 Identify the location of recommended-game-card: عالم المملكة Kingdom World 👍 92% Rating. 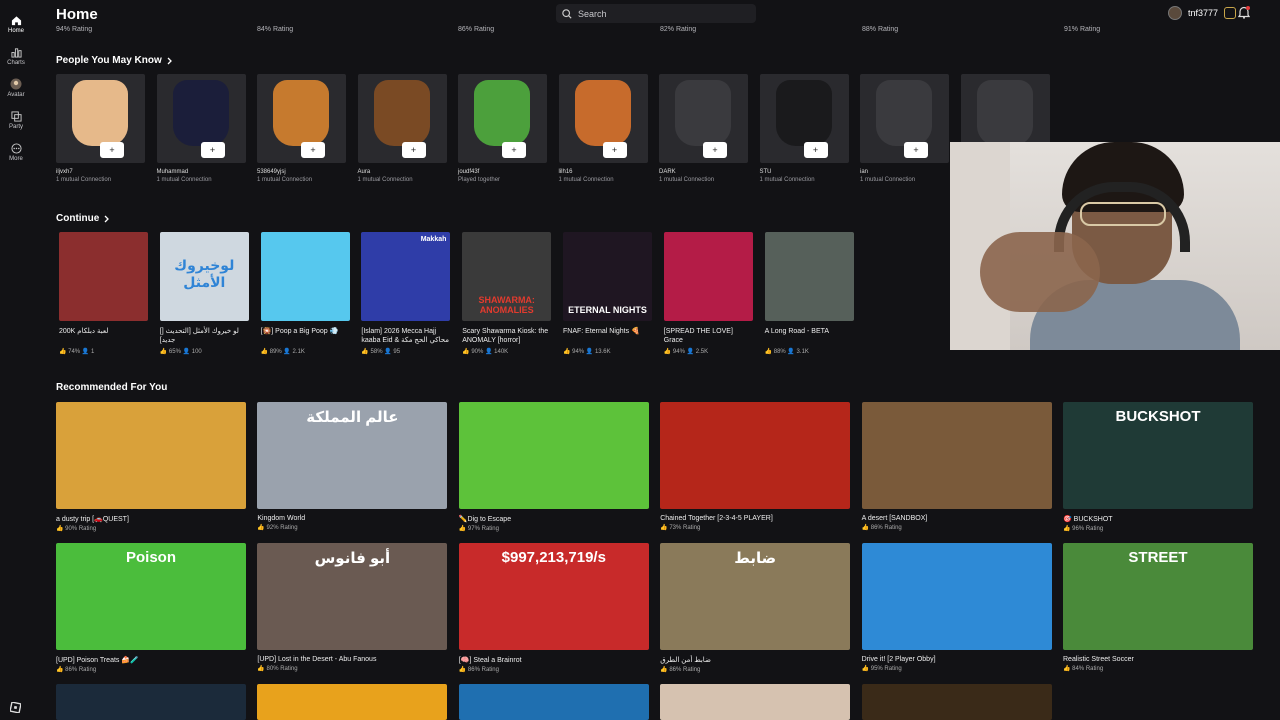
(352, 466).